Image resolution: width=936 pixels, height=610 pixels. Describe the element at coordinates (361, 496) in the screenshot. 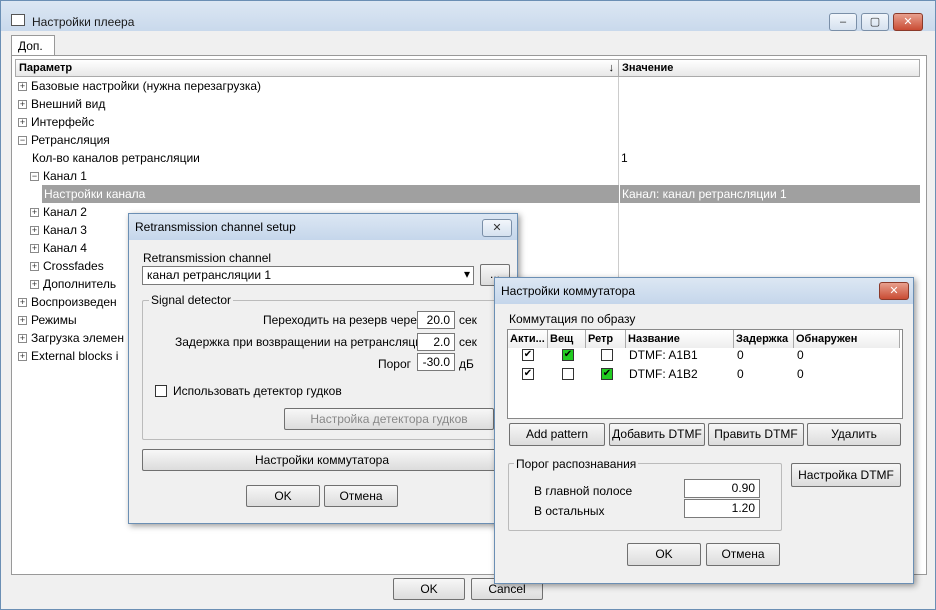

I see `retrans-cancel-button: Отмена` at that location.